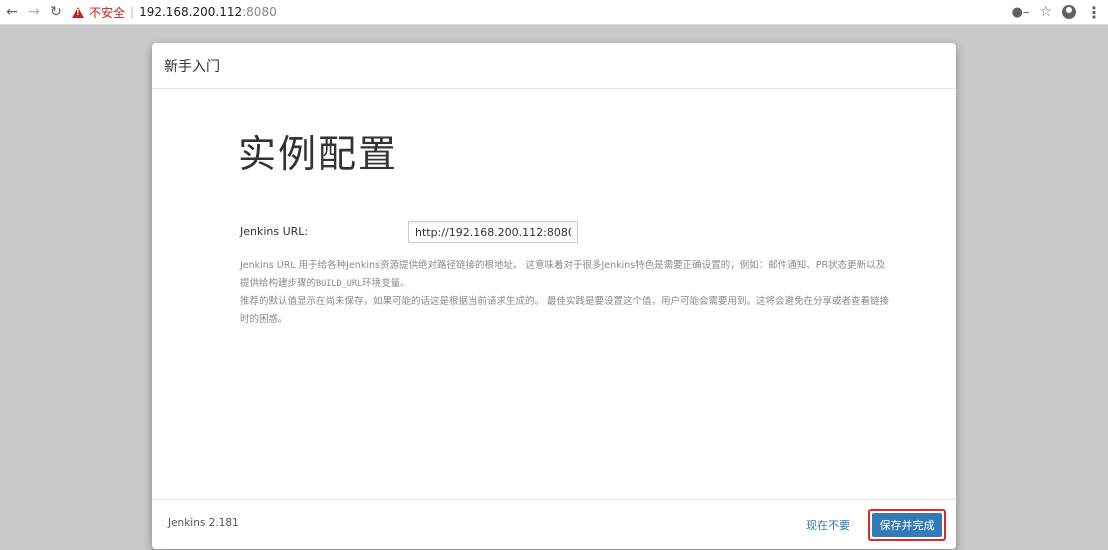 This screenshot has width=1108, height=550. Describe the element at coordinates (828, 525) in the screenshot. I see `not-now-link: 现在不要` at that location.